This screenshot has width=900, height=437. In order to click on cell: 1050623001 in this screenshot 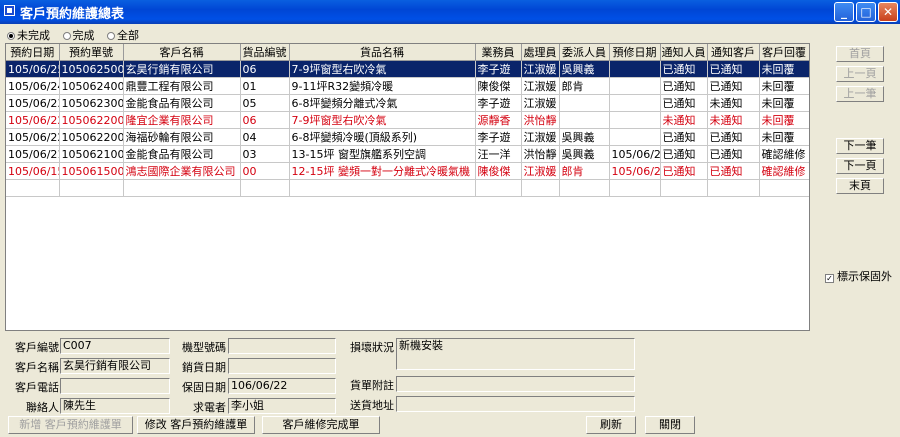, I will do `click(91, 103)`.